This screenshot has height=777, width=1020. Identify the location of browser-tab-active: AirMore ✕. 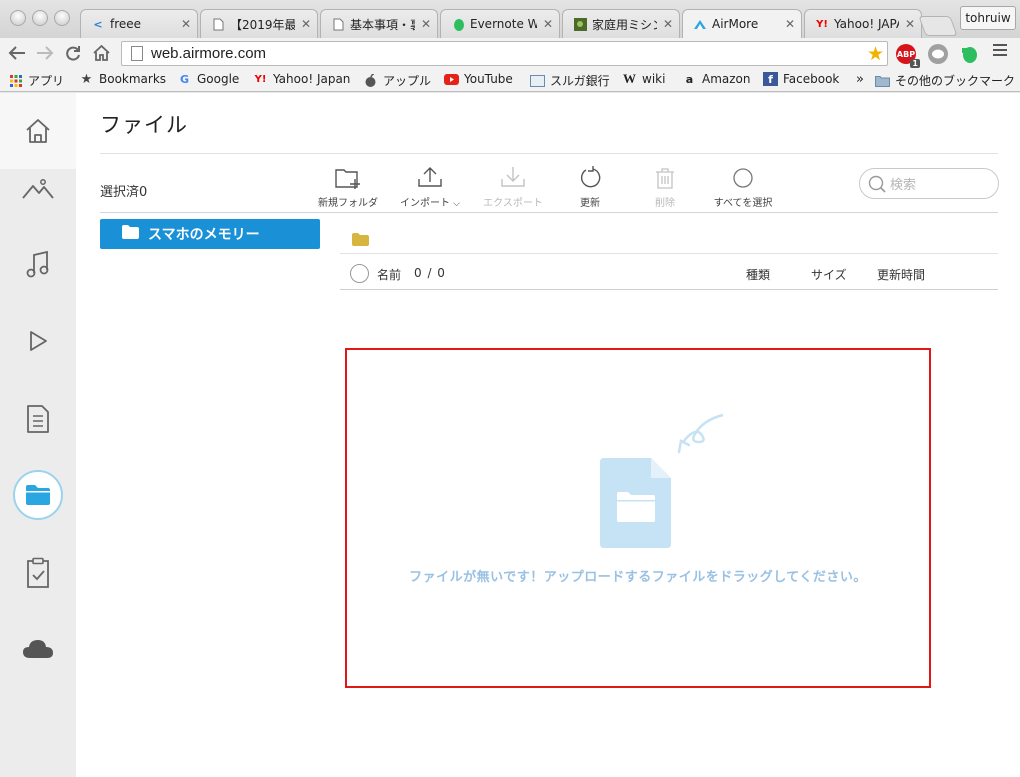
(742, 23).